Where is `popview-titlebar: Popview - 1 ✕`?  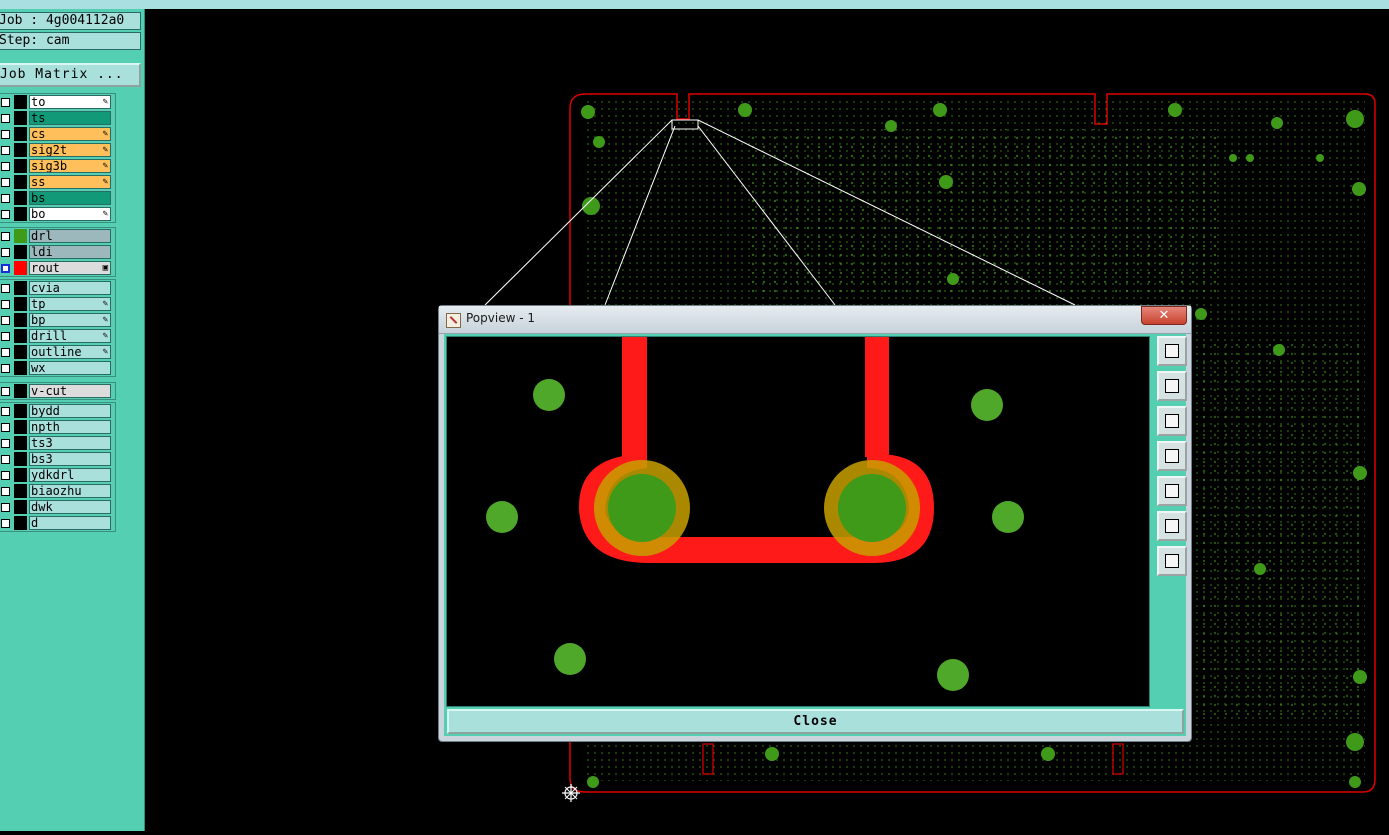
popview-titlebar: Popview - 1 ✕ is located at coordinates (815, 320).